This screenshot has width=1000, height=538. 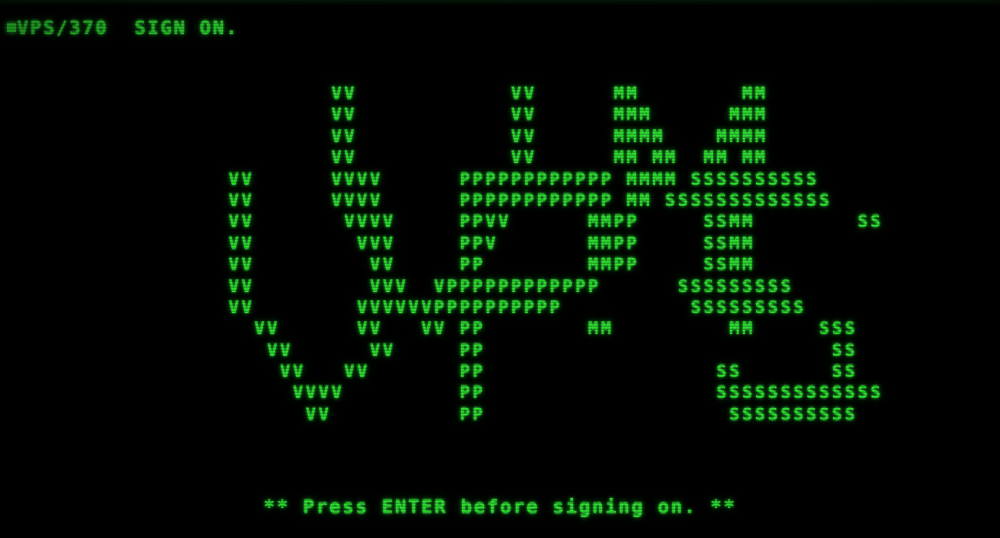 What do you see at coordinates (479, 265) in the screenshot?
I see `banner-row: VV VV PP MMPP SSMM` at bounding box center [479, 265].